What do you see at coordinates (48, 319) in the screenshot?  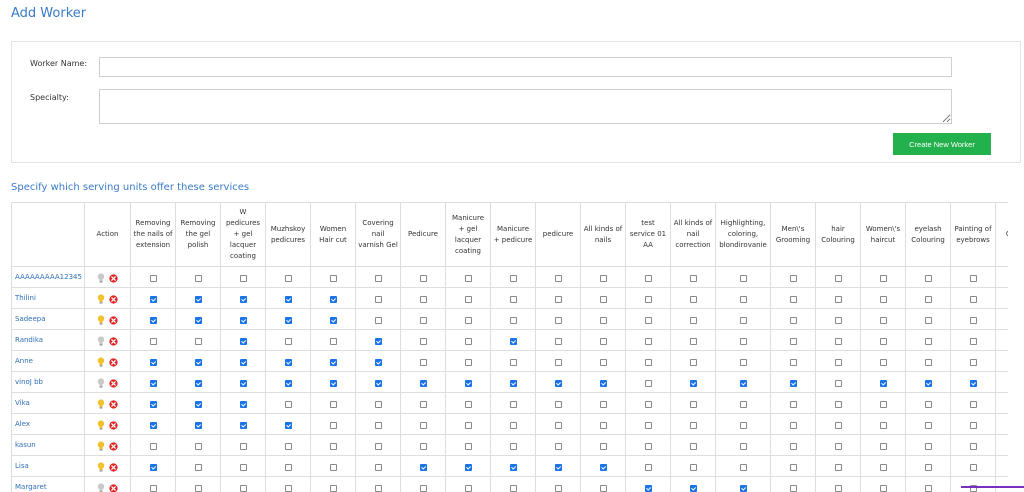 I see `worker-name-link: Sadeepa` at bounding box center [48, 319].